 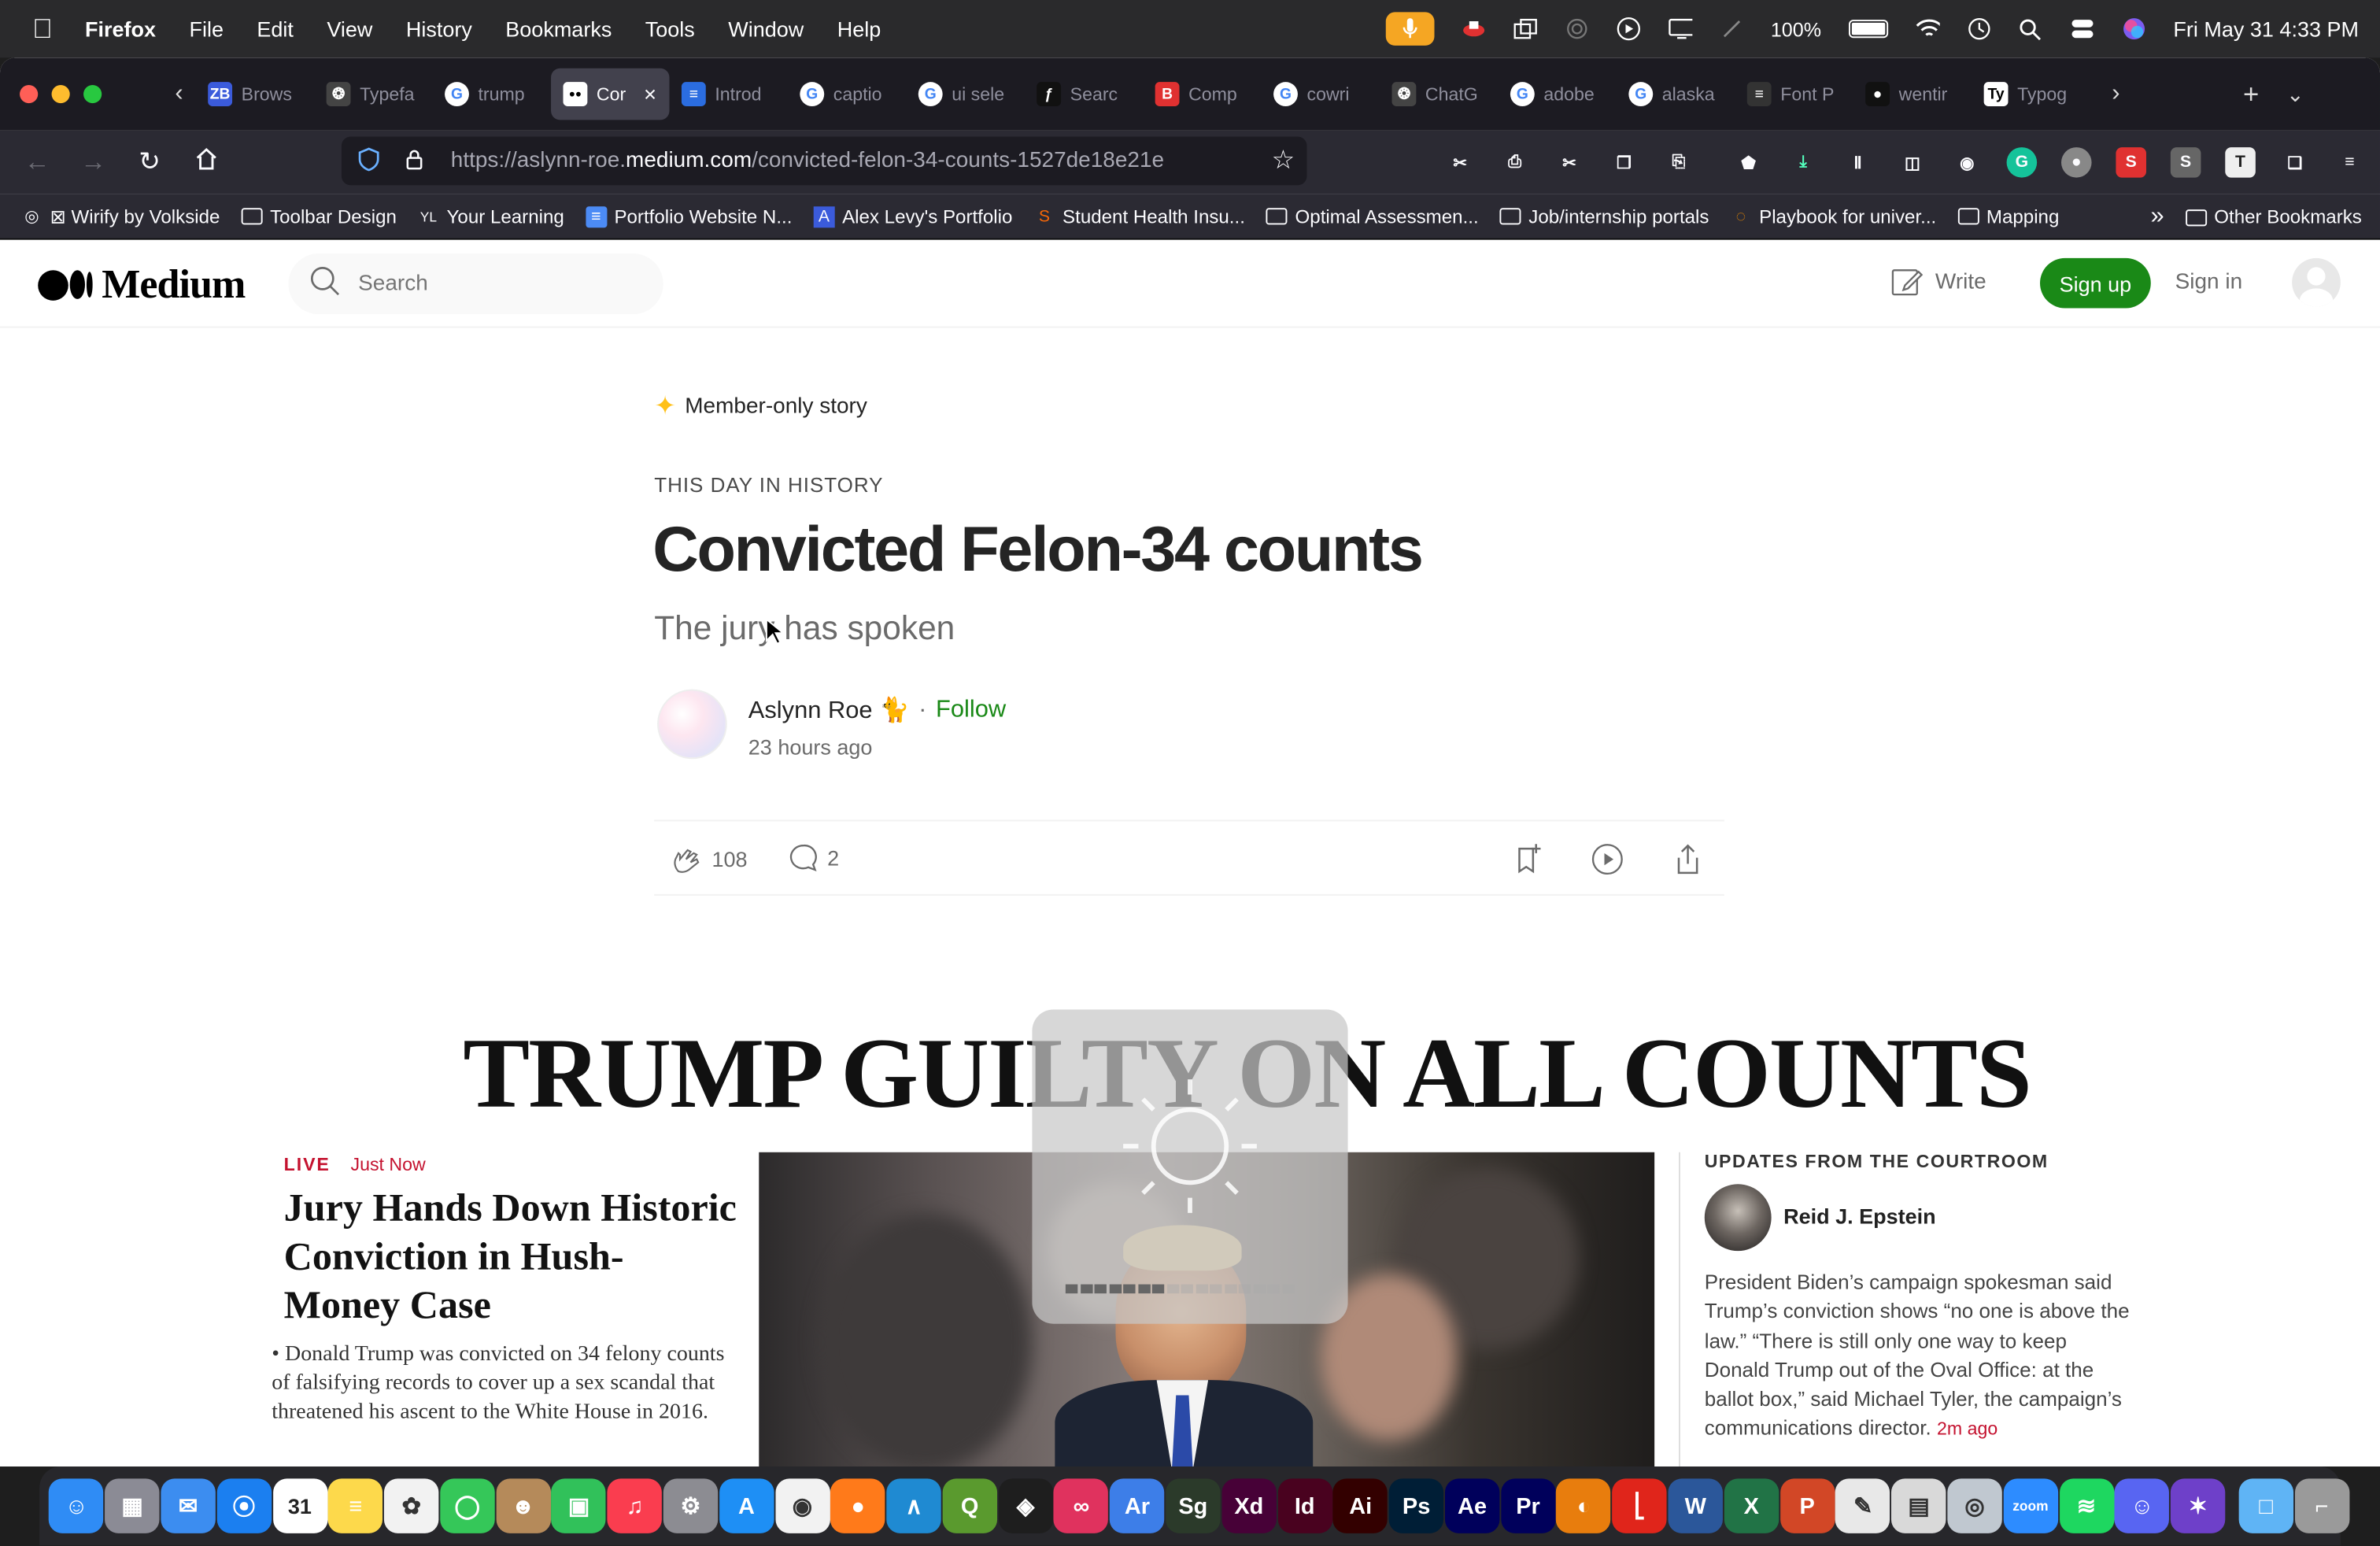 I want to click on app-store-icon: A, so click(x=746, y=1505).